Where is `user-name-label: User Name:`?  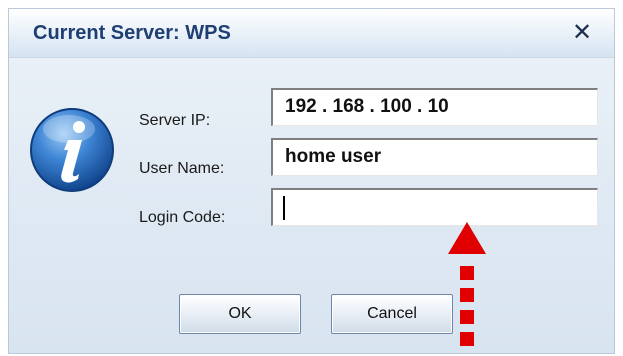
user-name-label: User Name: is located at coordinates (182, 168).